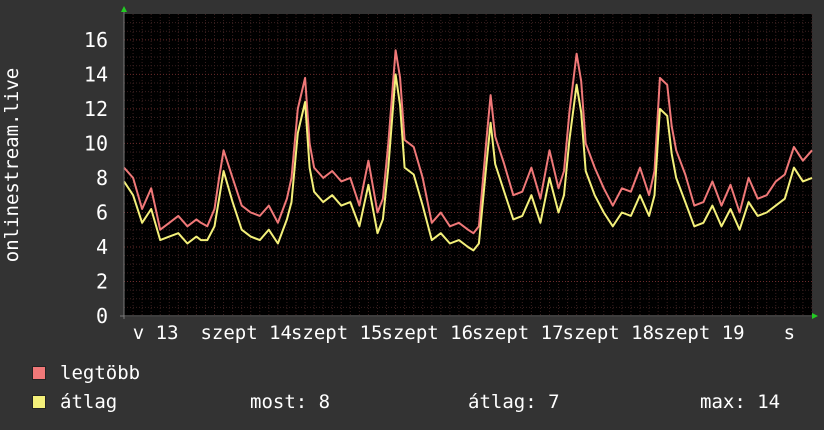 The width and height of the screenshot is (824, 430). What do you see at coordinates (39, 402) in the screenshot?
I see `legend-swatch-avg` at bounding box center [39, 402].